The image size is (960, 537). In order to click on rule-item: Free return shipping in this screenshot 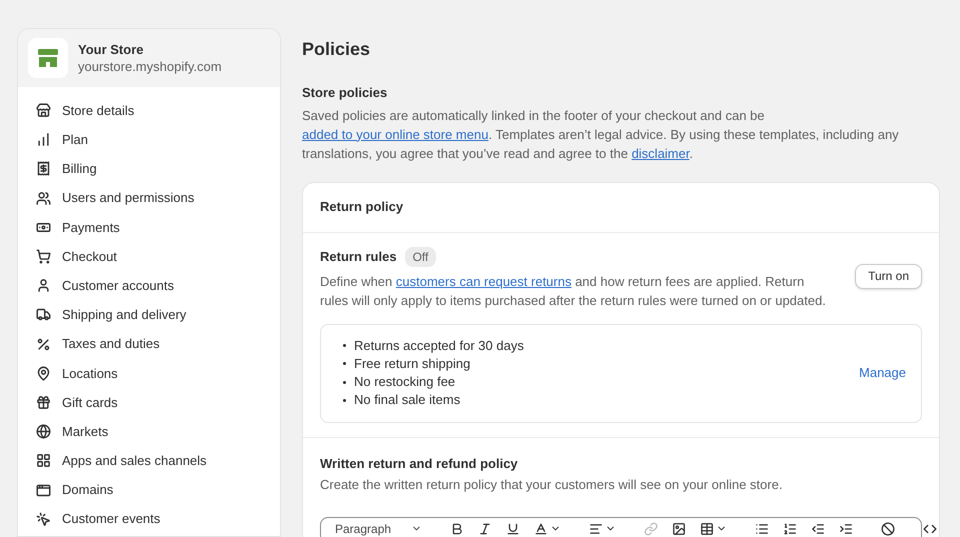, I will do `click(433, 364)`.